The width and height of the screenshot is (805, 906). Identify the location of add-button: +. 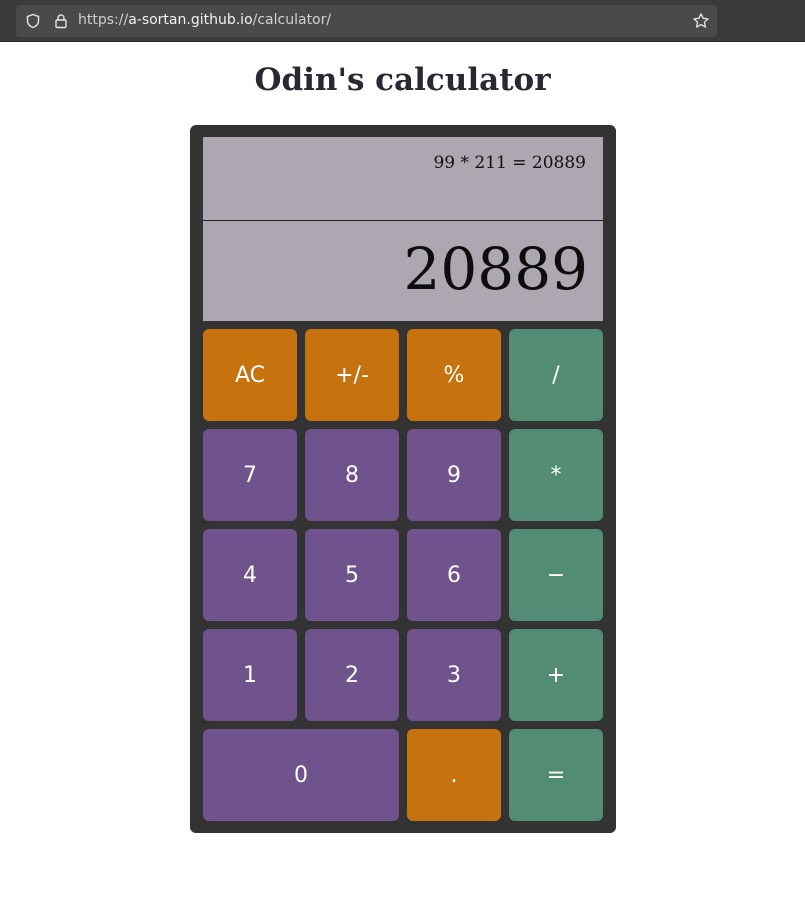
(556, 675).